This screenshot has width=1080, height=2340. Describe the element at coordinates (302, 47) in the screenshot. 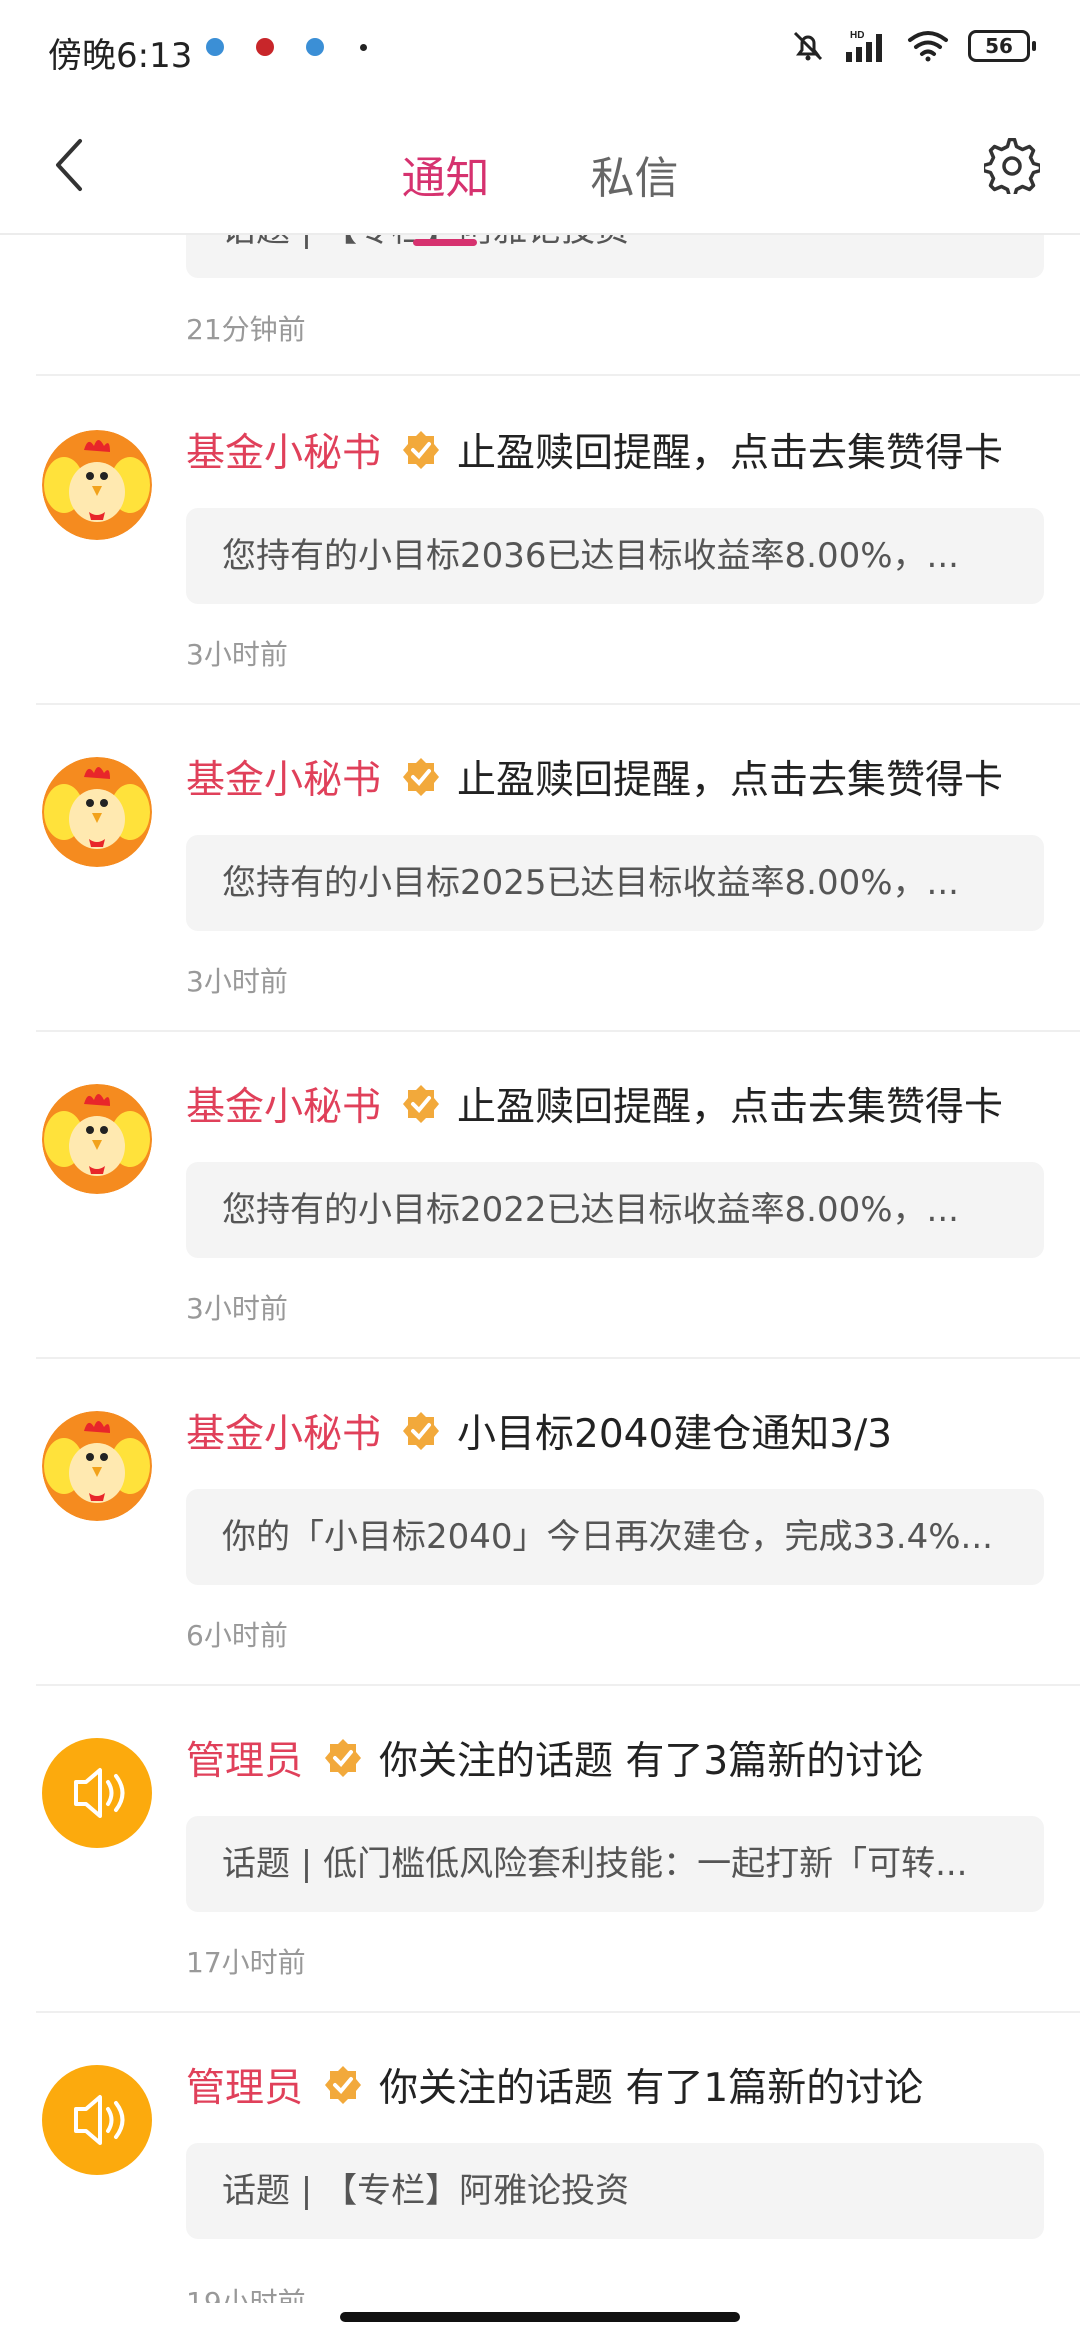

I see `notification-icons` at that location.